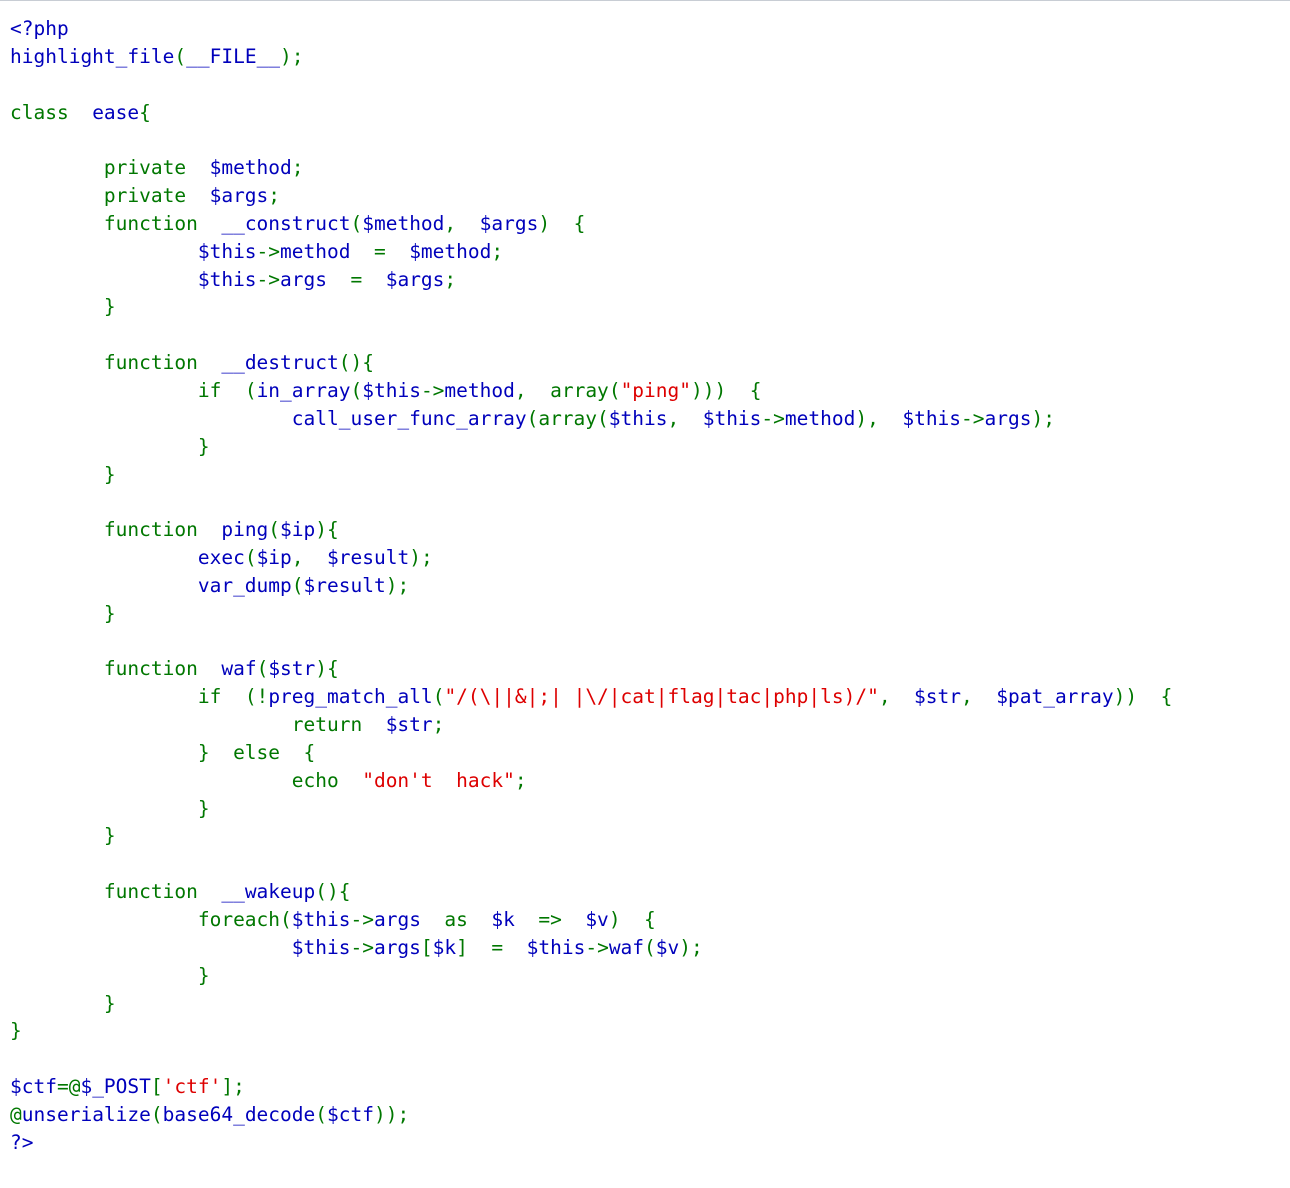 This screenshot has width=1290, height=1188. What do you see at coordinates (591, 919) in the screenshot?
I see `code-token-def: $v` at bounding box center [591, 919].